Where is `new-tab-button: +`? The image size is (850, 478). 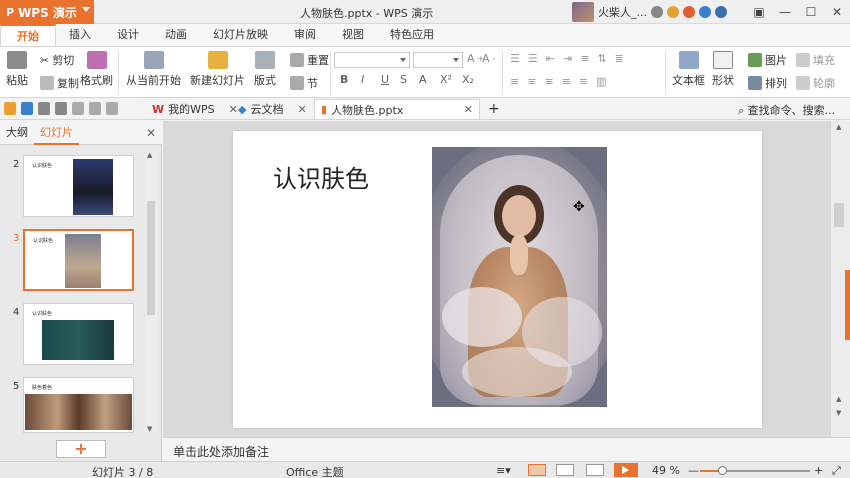
new-tab-button: + is located at coordinates (494, 109).